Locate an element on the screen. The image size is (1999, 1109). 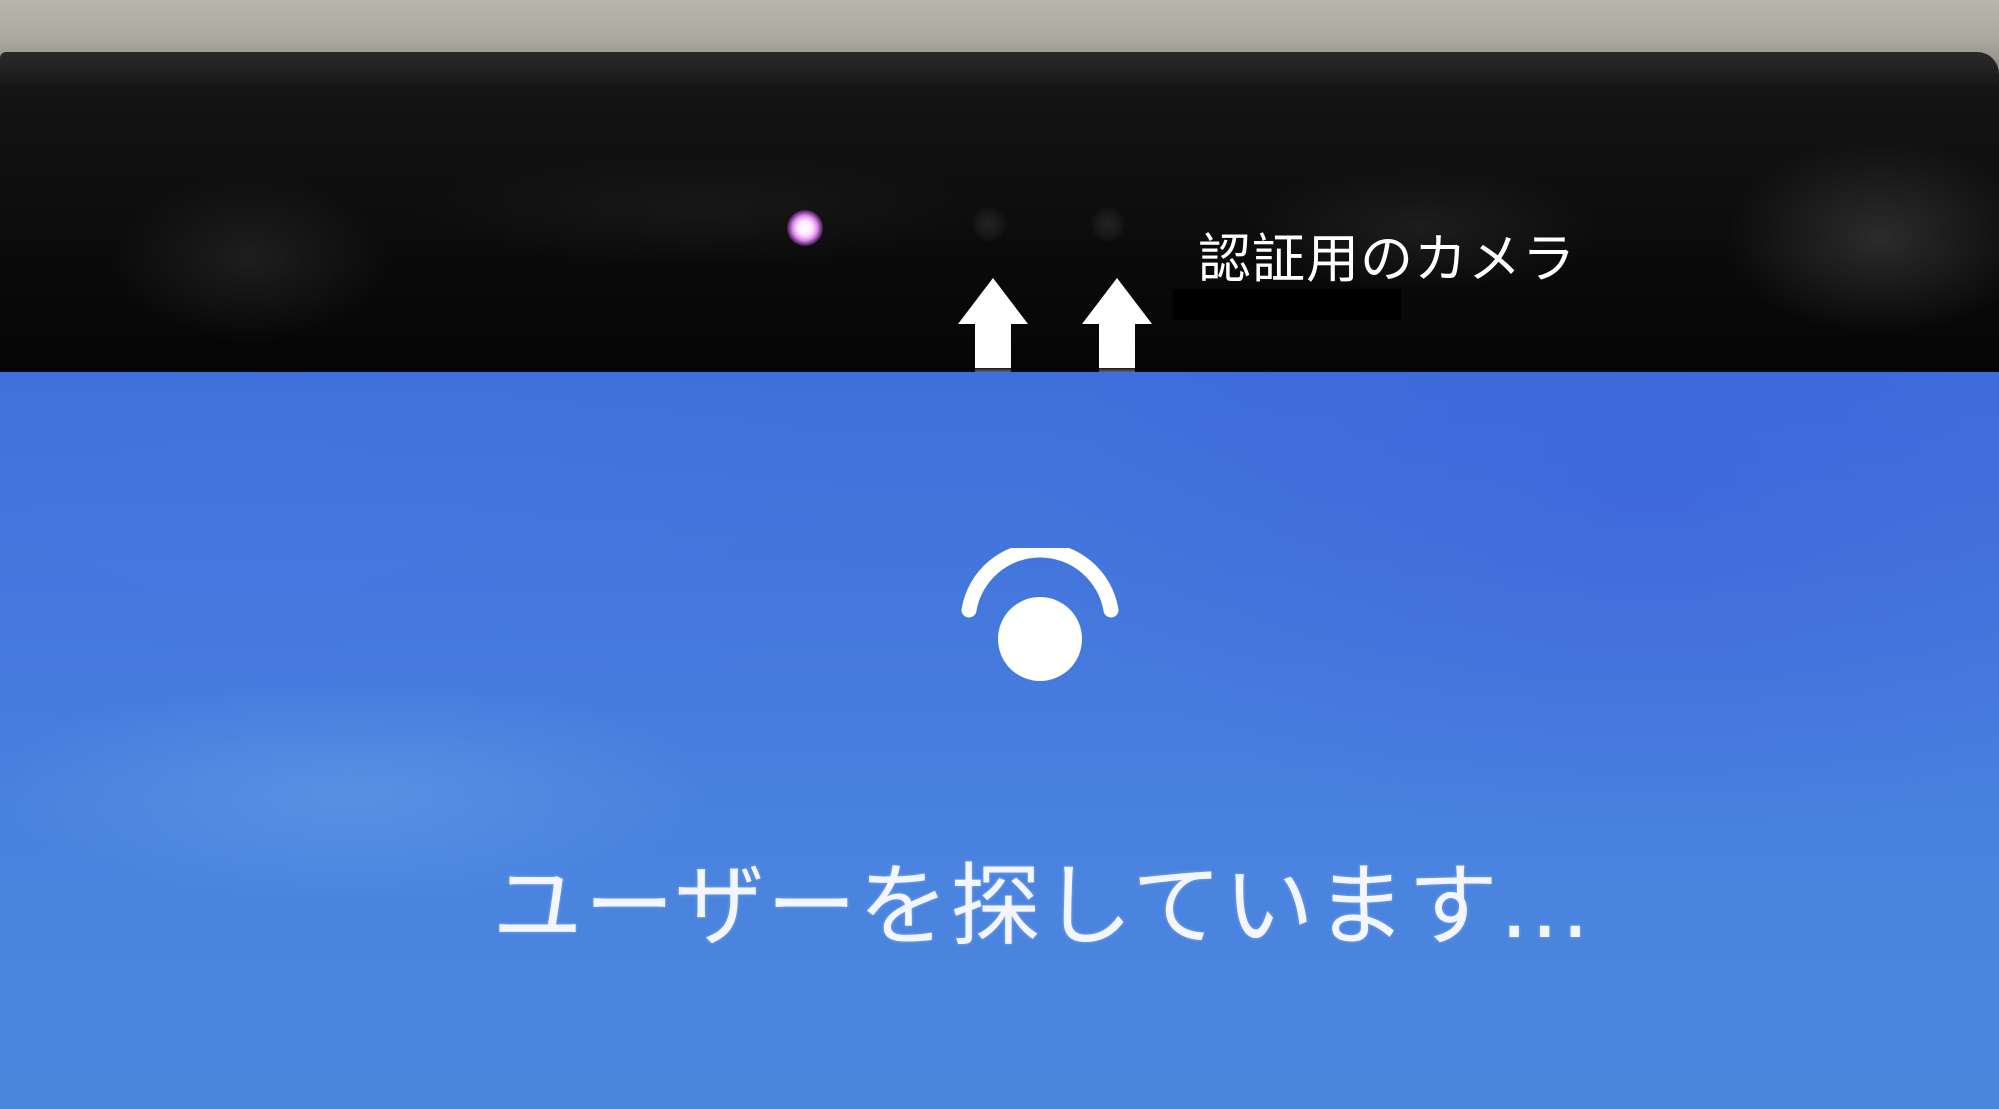
camera-caption: 認証用のカメラ is located at coordinates (1387, 259).